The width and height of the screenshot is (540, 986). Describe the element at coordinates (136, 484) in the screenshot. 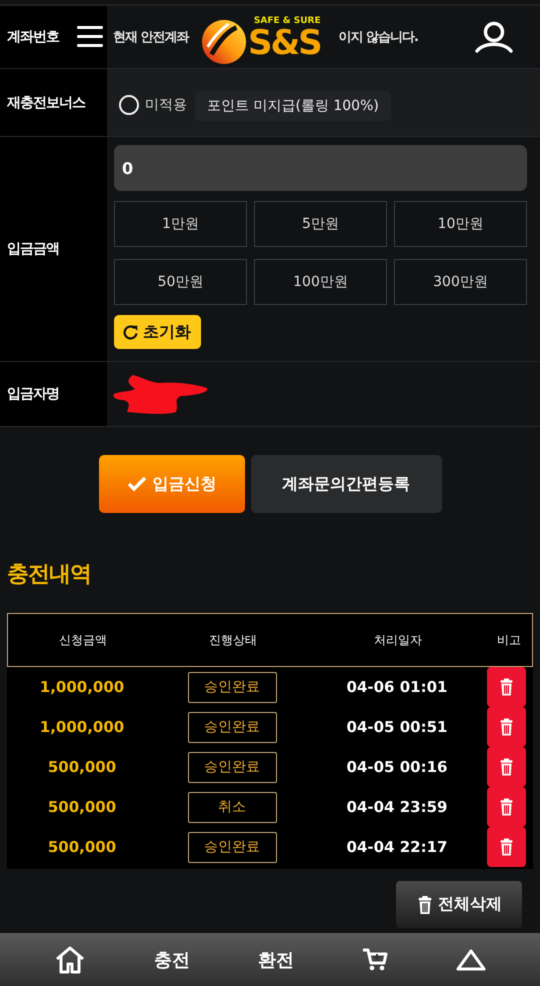

I see `check-icon` at that location.